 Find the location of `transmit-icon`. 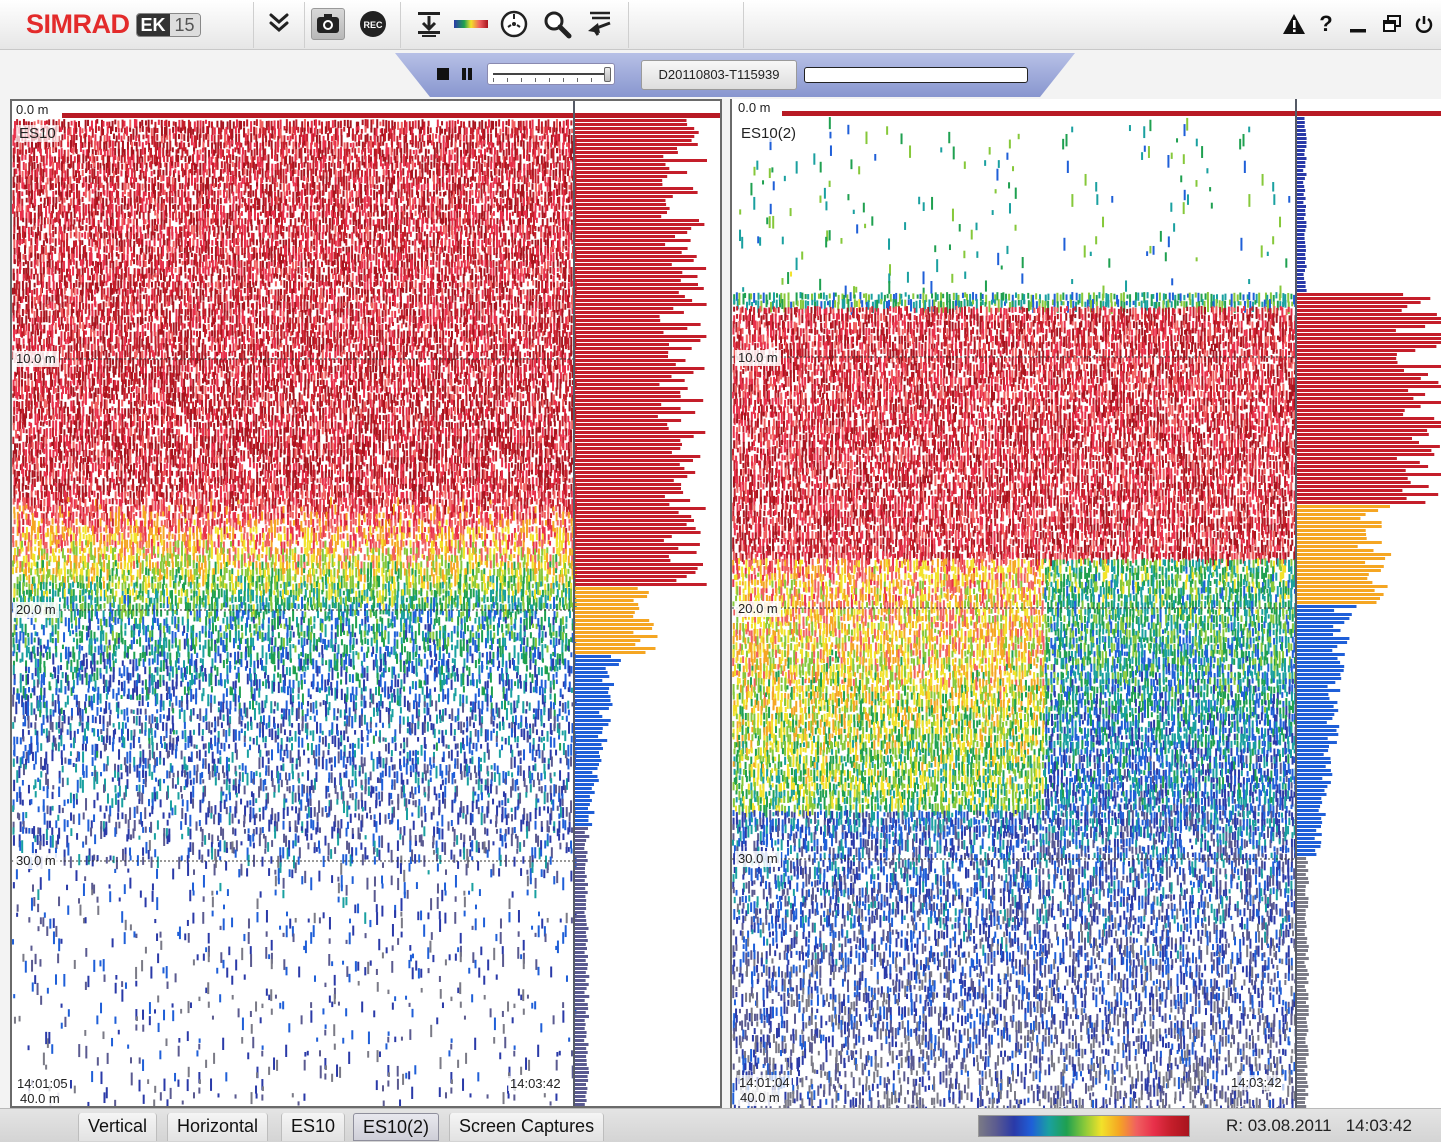

transmit-icon is located at coordinates (599, 24).